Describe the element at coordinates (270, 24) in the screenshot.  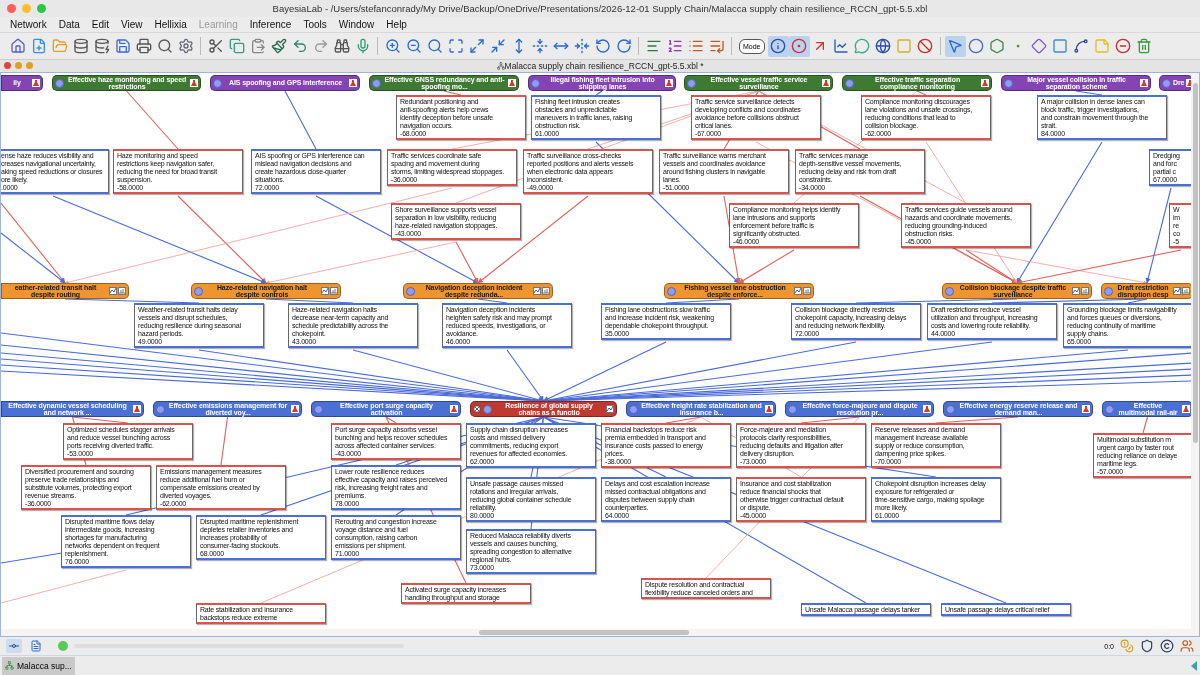
I see `menu-item: Inference` at that location.